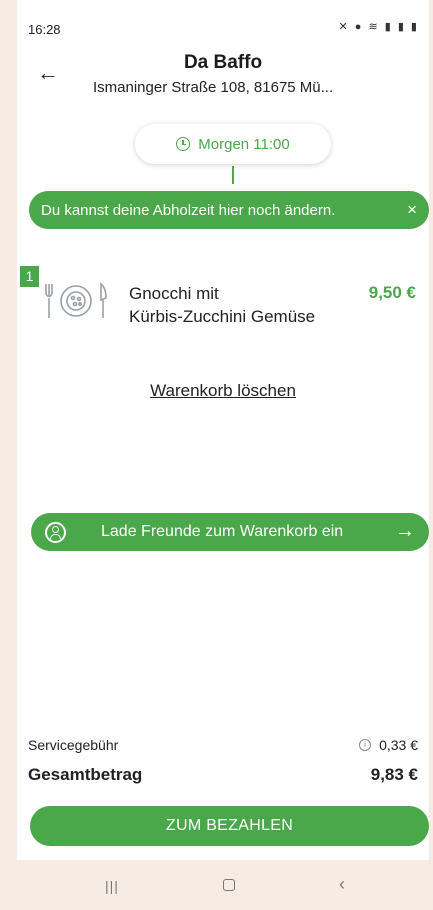 This screenshot has height=910, width=433. What do you see at coordinates (222, 316) in the screenshot?
I see `item-name-line2: Kürbis-Zucchini Gemüse` at bounding box center [222, 316].